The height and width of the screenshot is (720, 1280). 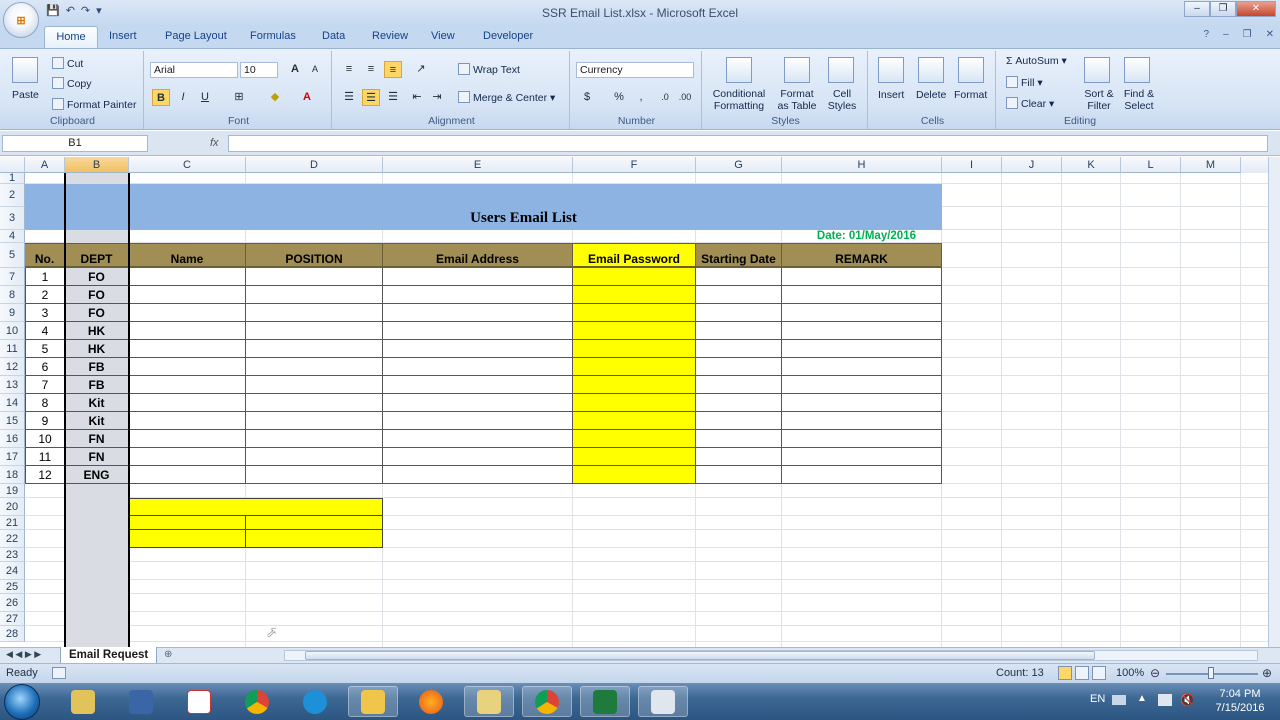 I want to click on tab-view: View, so click(x=443, y=36).